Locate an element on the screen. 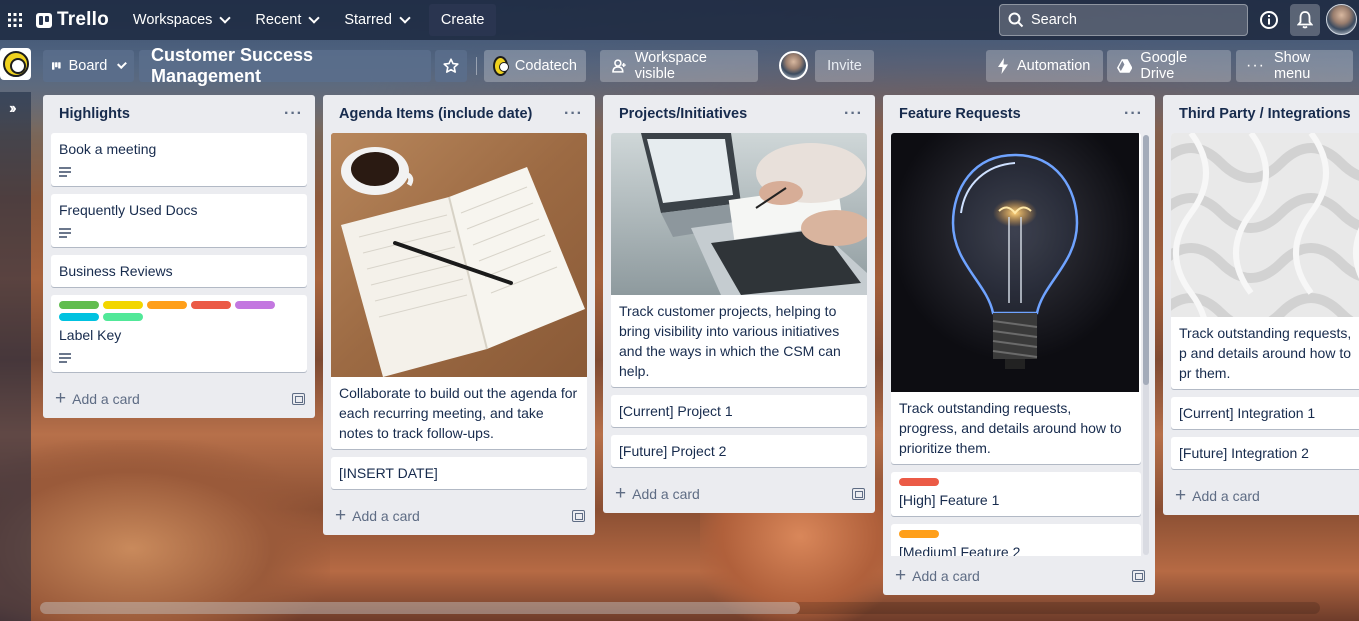 The image size is (1359, 621). card-future-project-2: [Future] Project 2 is located at coordinates (739, 451).